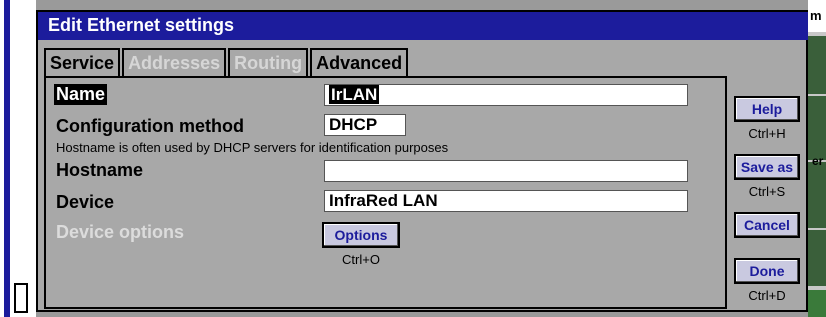 This screenshot has height=317, width=826. I want to click on background-stripe, so click(7, 158).